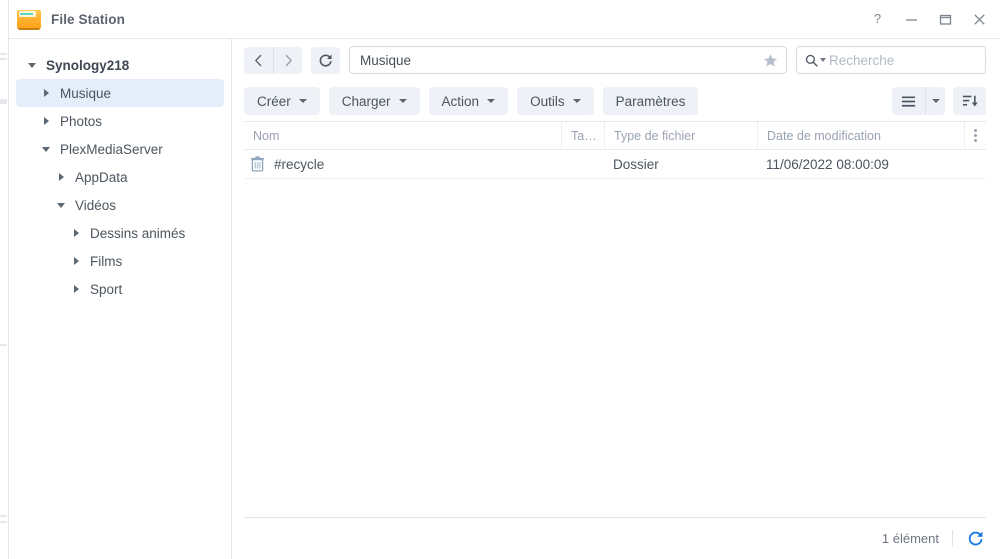  I want to click on sidebar-item-synology218: Synology218, so click(120, 65).